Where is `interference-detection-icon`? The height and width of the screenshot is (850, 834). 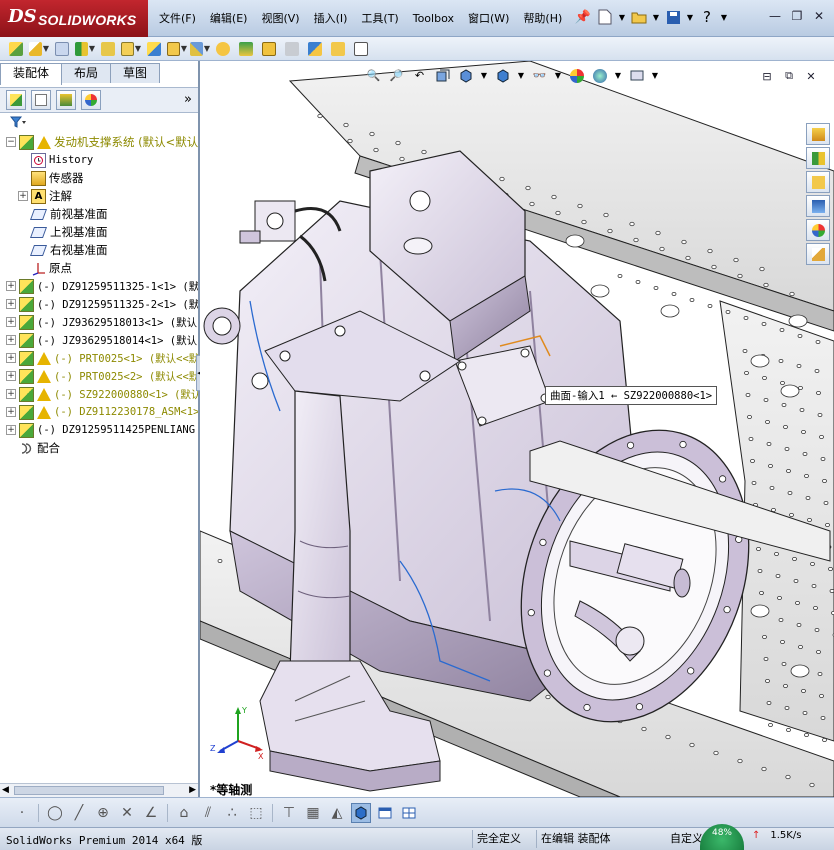 interference-detection-icon is located at coordinates (315, 49).